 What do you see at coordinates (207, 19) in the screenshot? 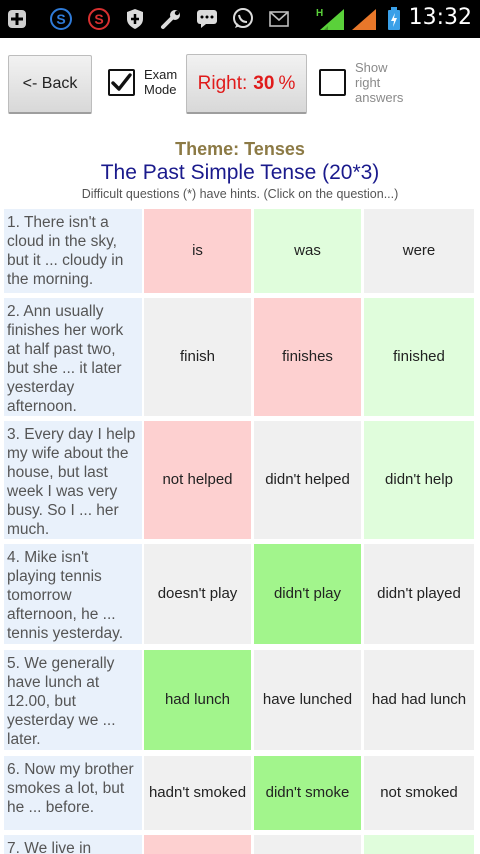
I see `chat-icon` at bounding box center [207, 19].